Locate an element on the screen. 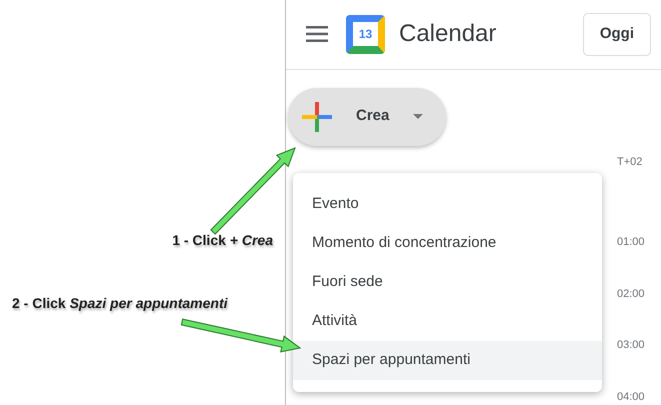 This screenshot has height=405, width=661. time-label: 04:00 is located at coordinates (631, 397).